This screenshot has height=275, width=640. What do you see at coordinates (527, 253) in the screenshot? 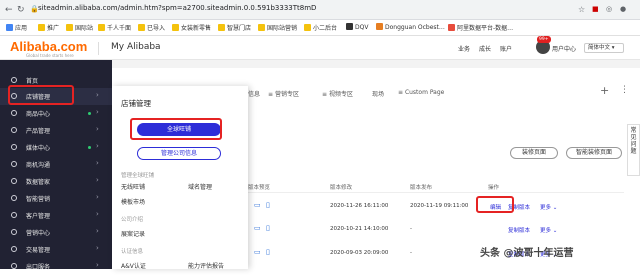
I see `watermark-text: 头条 @波哥十年运营` at bounding box center [527, 253].